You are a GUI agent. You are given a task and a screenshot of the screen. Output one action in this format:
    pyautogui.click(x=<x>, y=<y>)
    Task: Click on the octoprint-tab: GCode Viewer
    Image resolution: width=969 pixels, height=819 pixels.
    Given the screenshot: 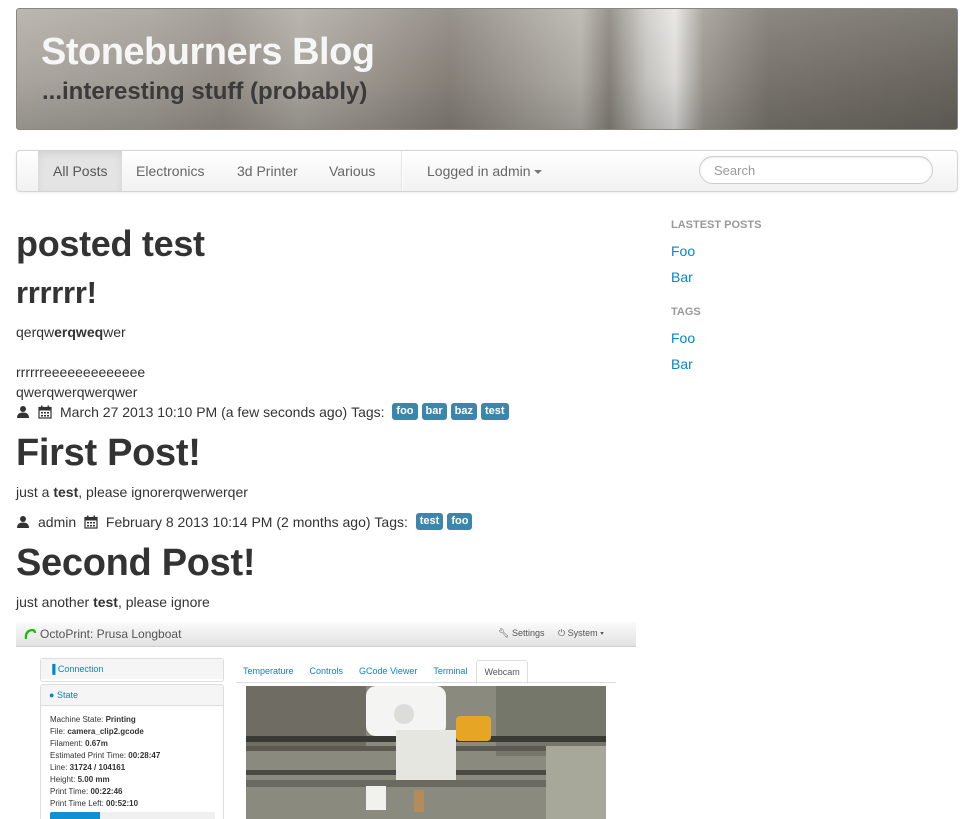 What is the action you would take?
    pyautogui.click(x=388, y=671)
    